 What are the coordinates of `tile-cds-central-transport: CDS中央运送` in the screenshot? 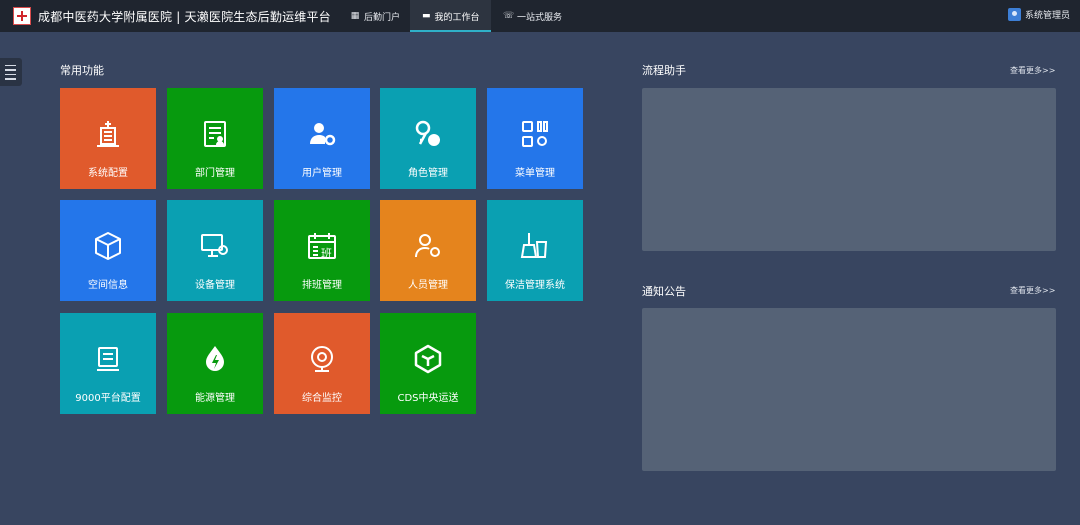 It's located at (428, 363).